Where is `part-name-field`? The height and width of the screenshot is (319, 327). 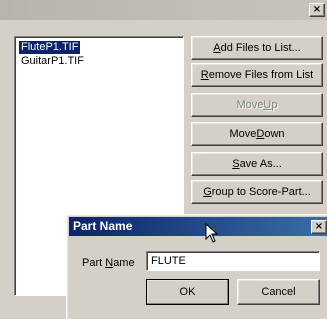 part-name-field is located at coordinates (233, 261).